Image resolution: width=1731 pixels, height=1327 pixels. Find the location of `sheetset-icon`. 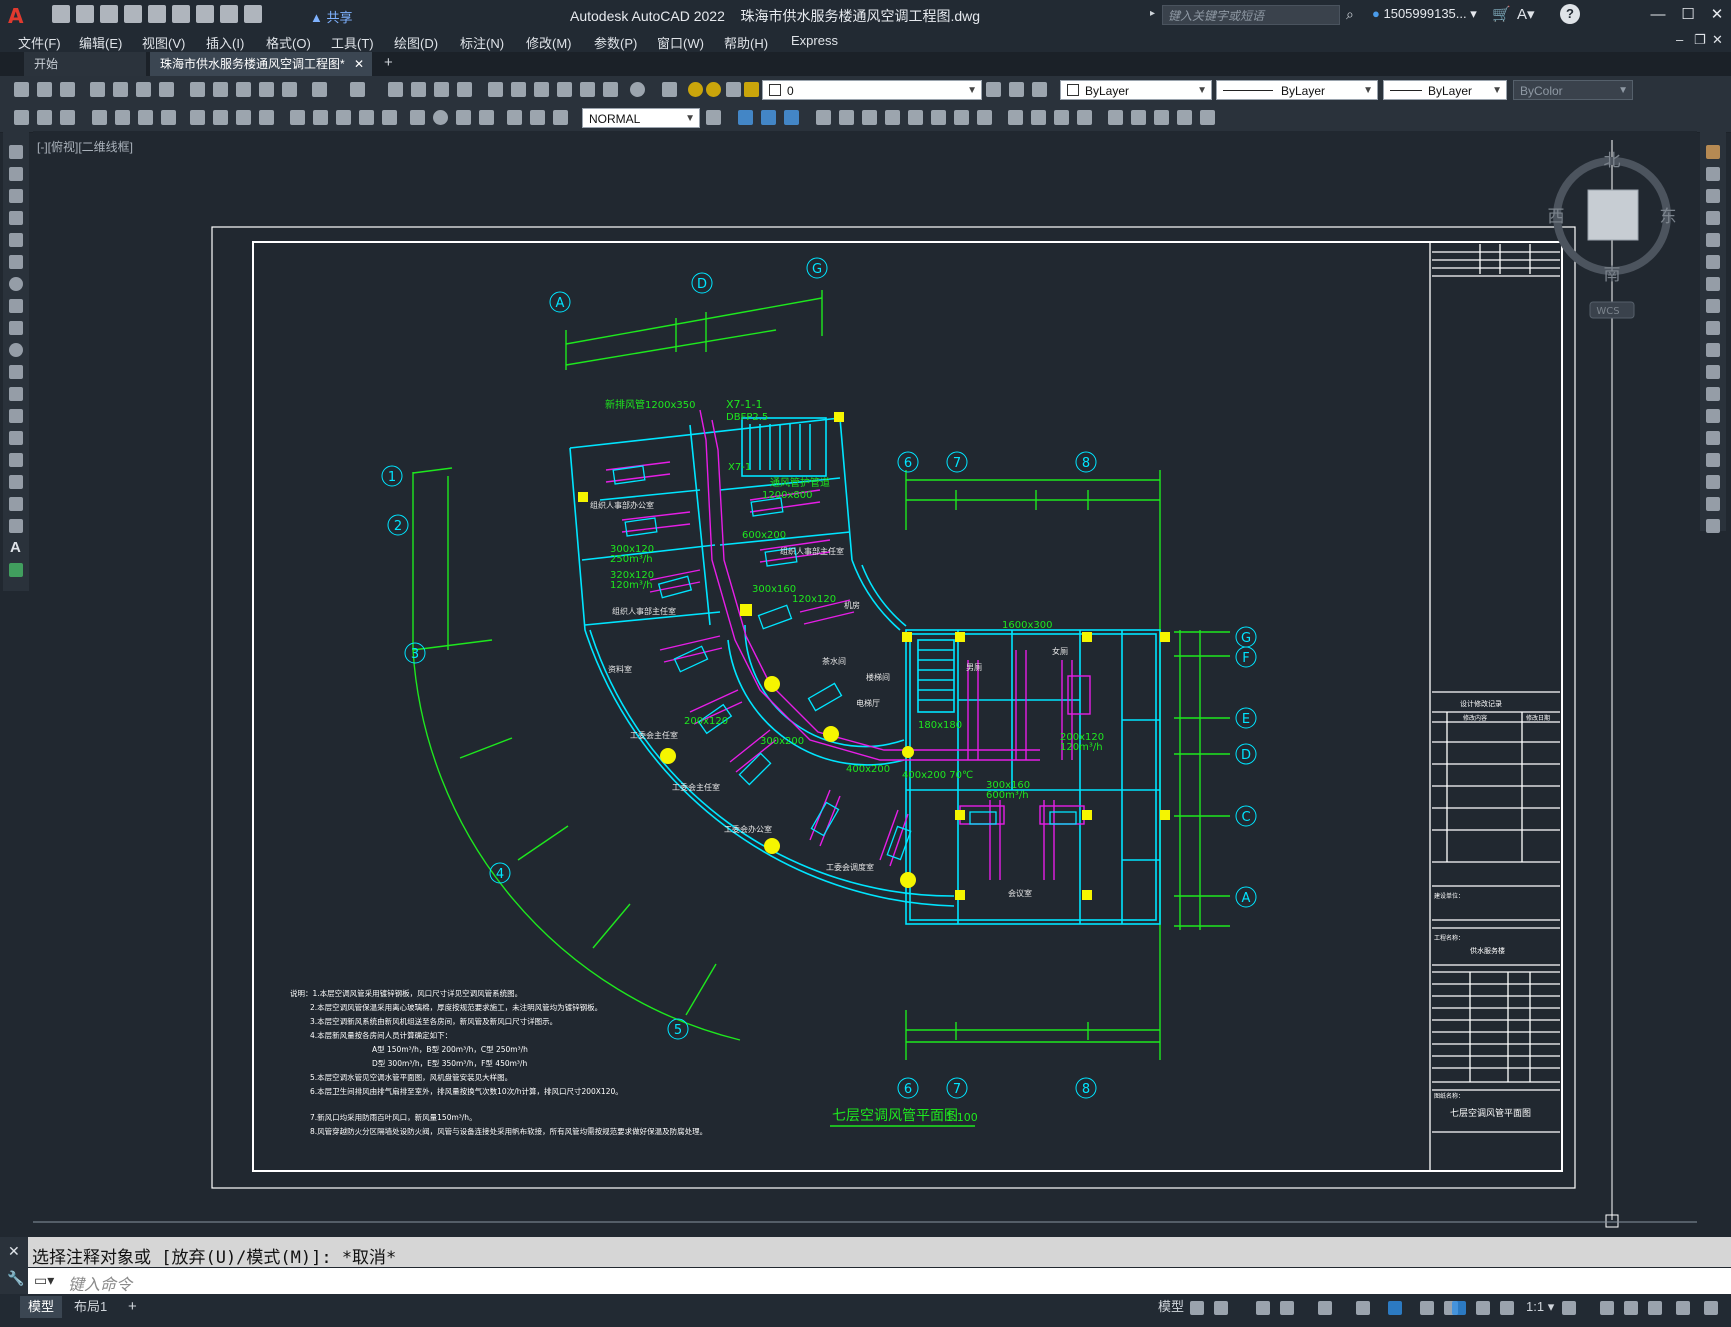

sheetset-icon is located at coordinates (564, 89).